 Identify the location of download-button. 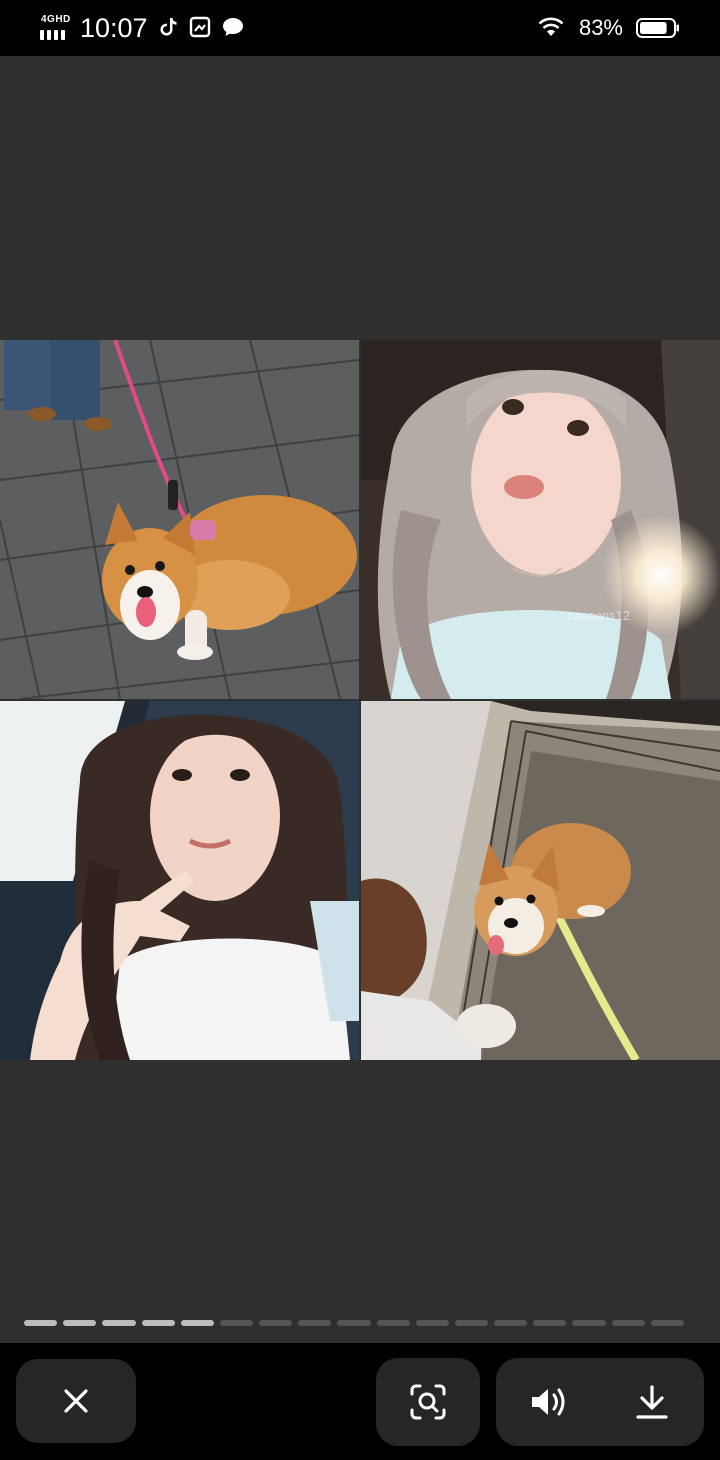
(652, 1402).